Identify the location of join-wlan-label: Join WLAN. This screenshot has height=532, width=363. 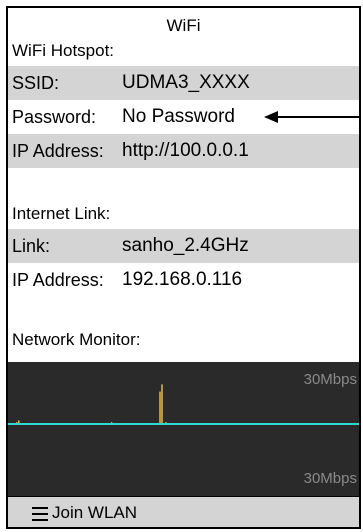
(95, 512).